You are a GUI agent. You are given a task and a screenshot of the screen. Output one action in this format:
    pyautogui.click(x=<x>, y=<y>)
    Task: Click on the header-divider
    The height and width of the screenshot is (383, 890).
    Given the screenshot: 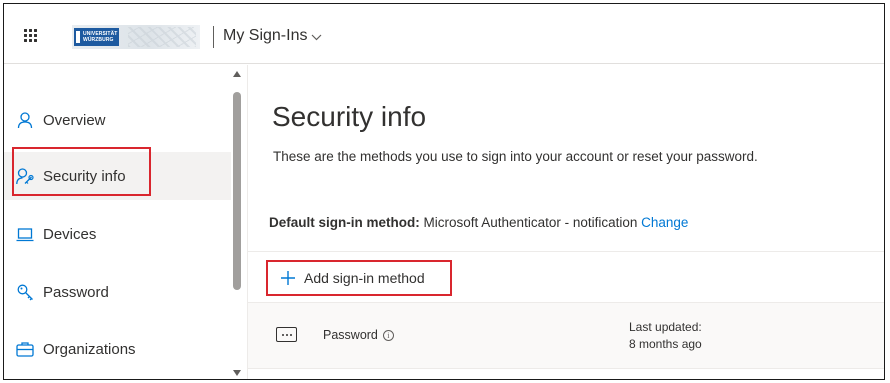 What is the action you would take?
    pyautogui.click(x=213, y=37)
    